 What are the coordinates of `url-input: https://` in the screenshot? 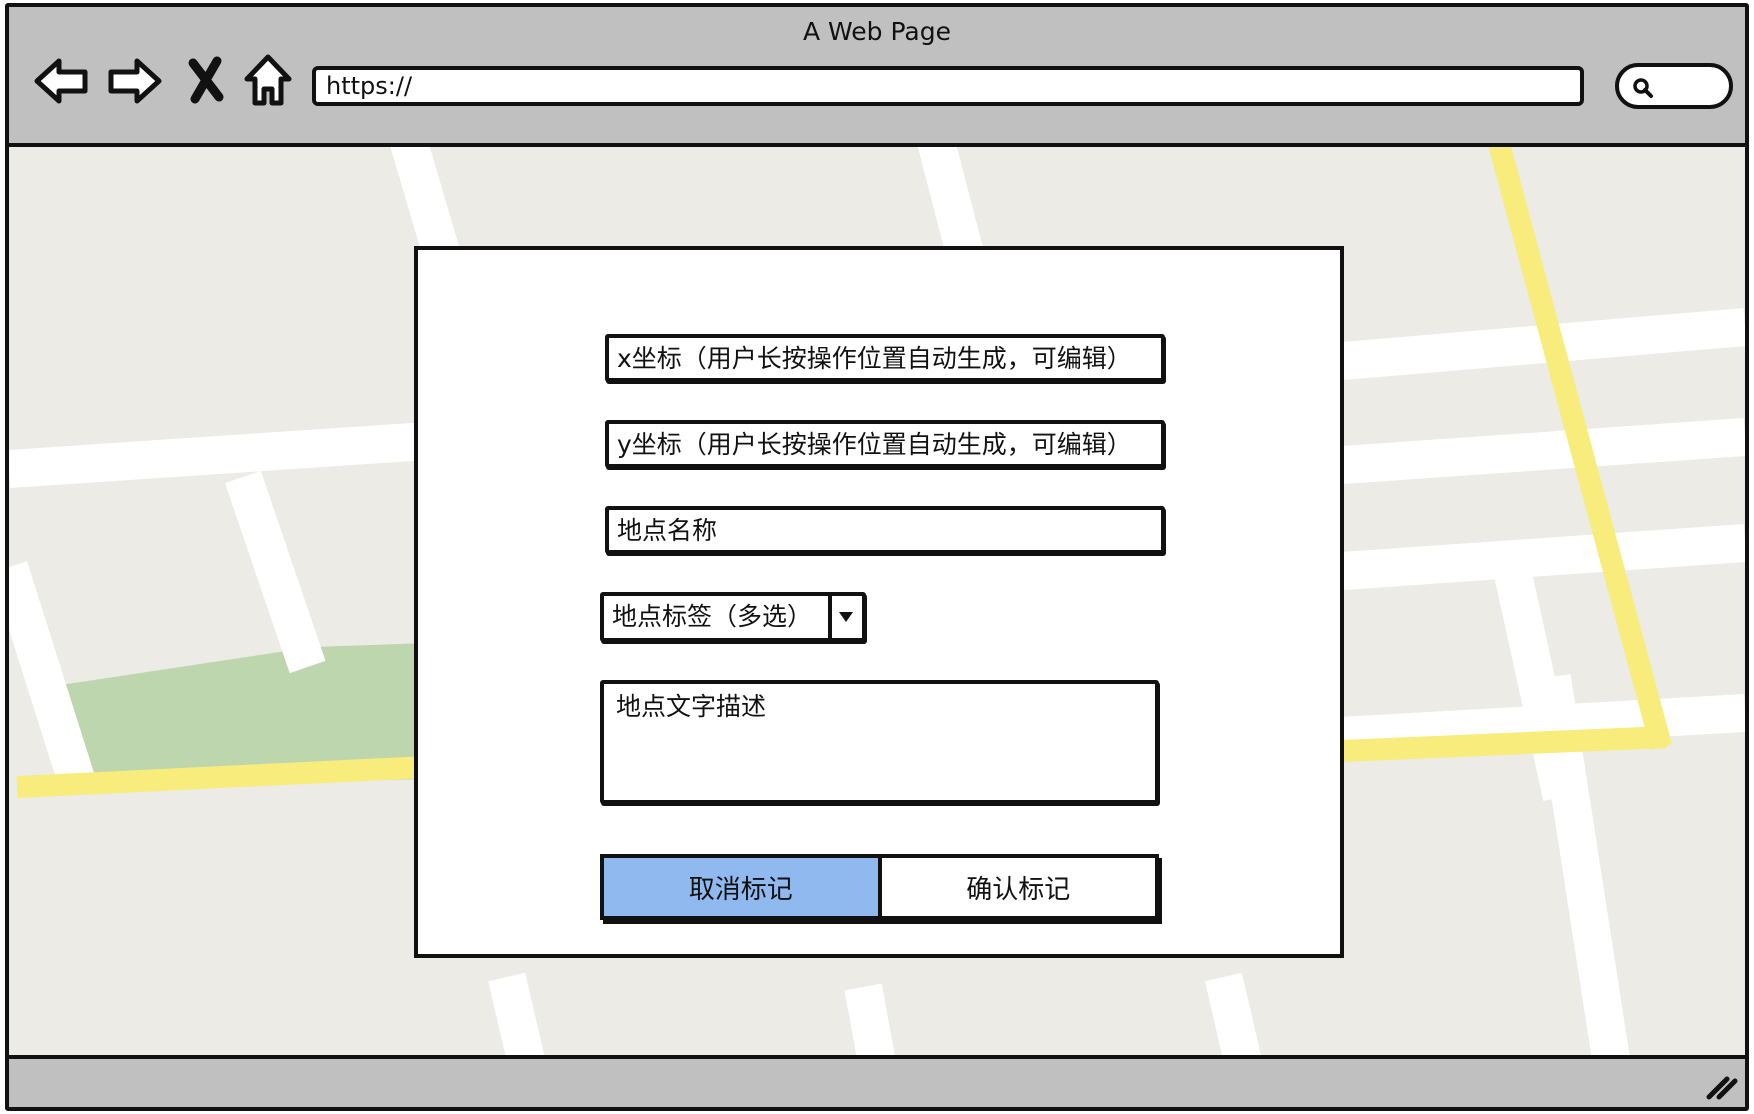 It's located at (948, 86).